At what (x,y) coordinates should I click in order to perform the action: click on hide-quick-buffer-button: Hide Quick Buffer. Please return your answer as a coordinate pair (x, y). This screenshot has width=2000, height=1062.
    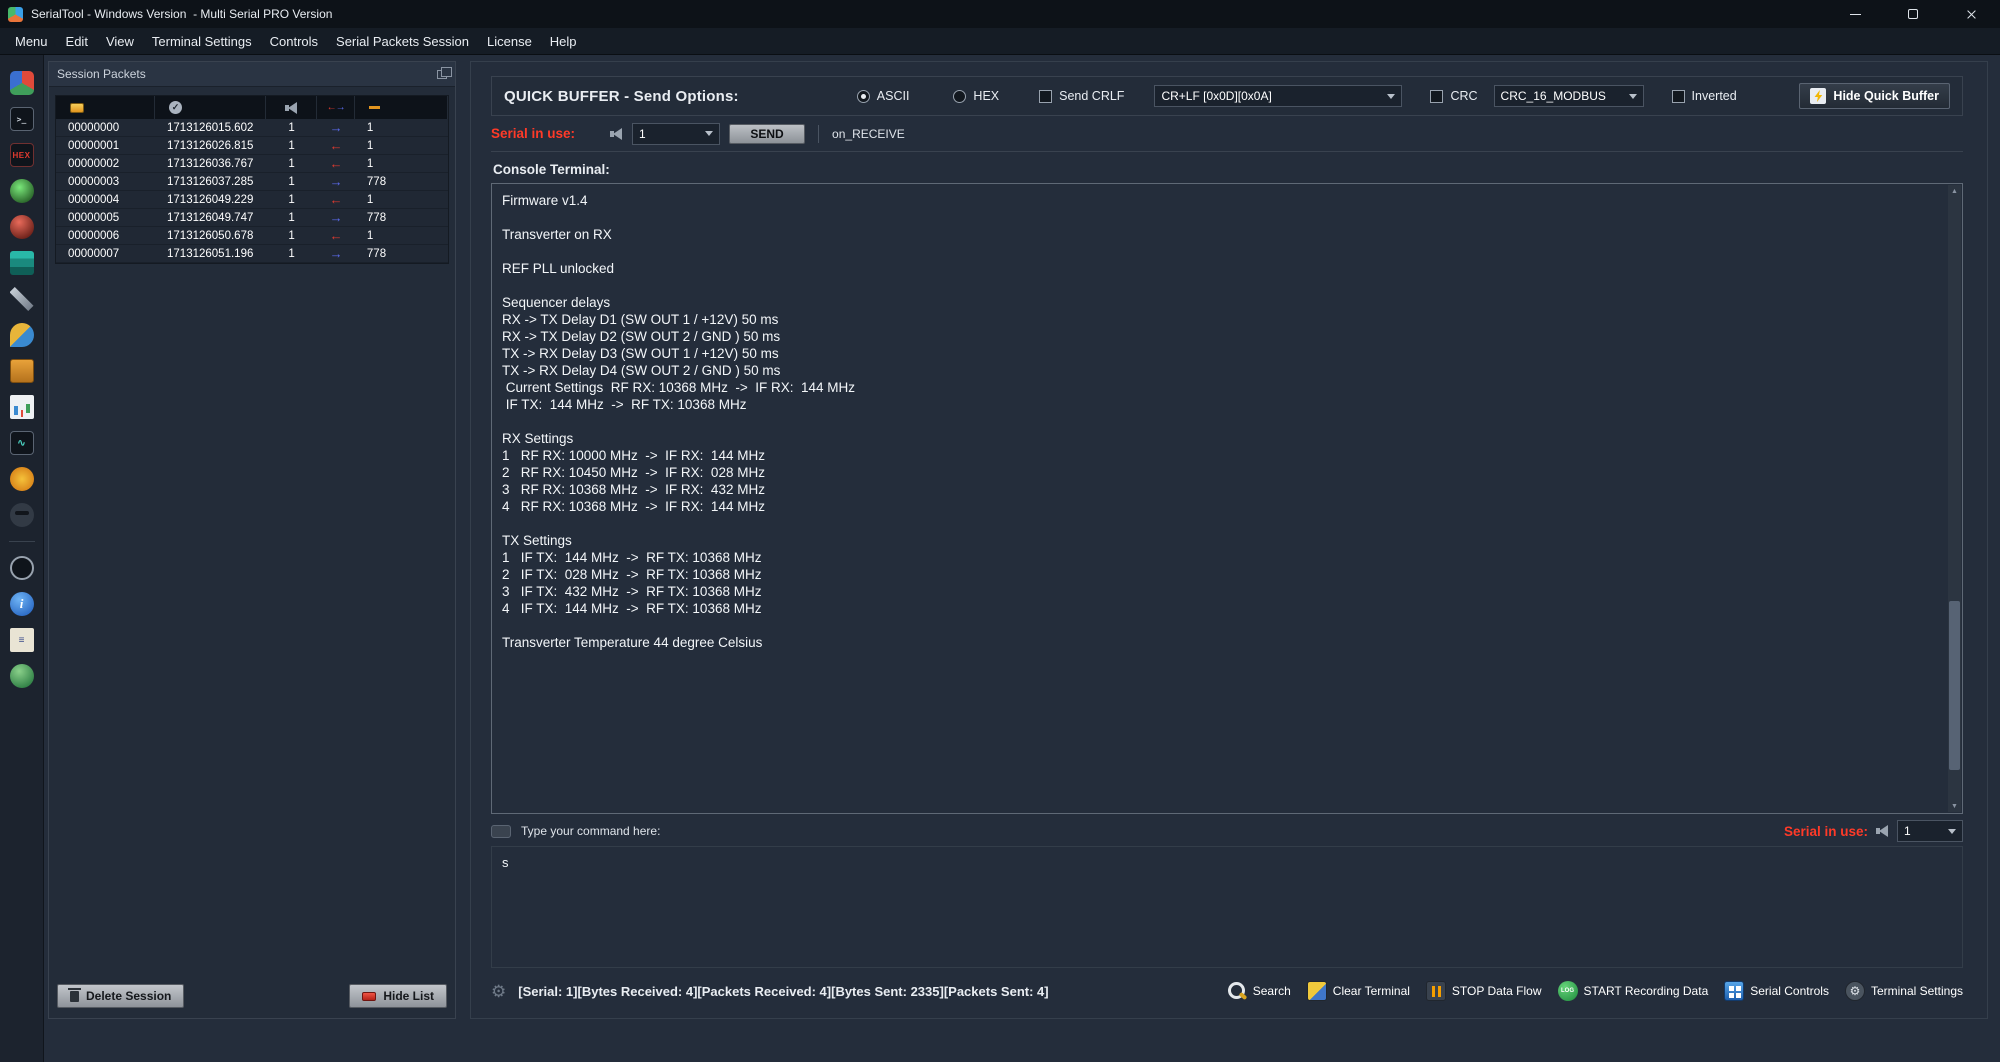
    Looking at the image, I should click on (1874, 96).